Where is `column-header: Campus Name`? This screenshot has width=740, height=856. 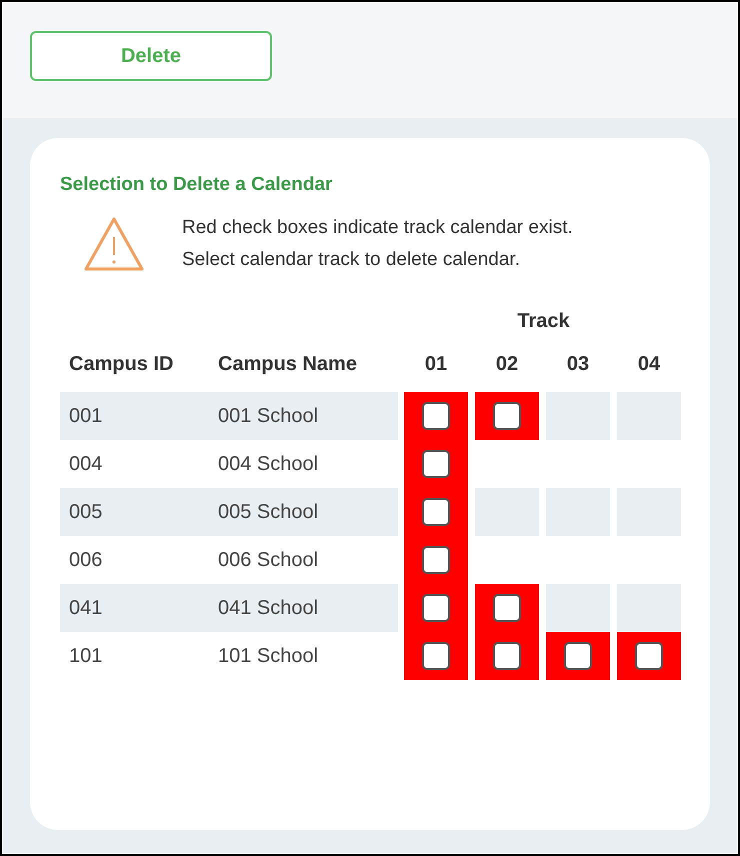 column-header: Campus Name is located at coordinates (287, 364).